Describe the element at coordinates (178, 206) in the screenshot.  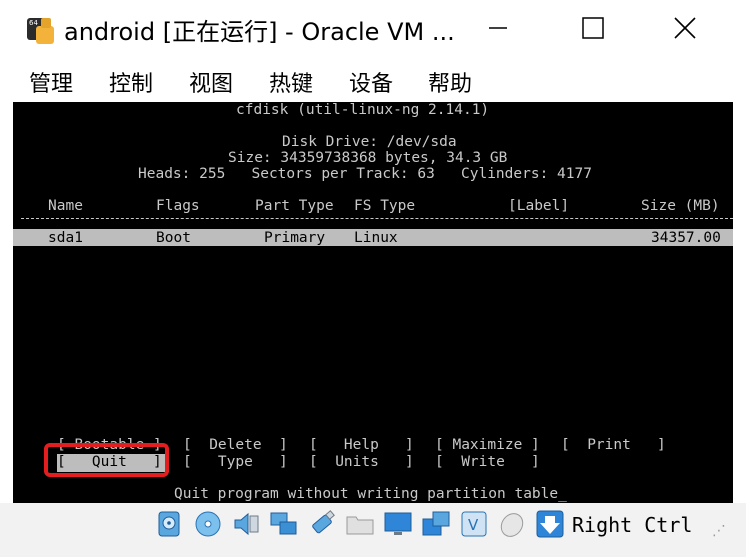
I see `column-header-flags: Flags` at that location.